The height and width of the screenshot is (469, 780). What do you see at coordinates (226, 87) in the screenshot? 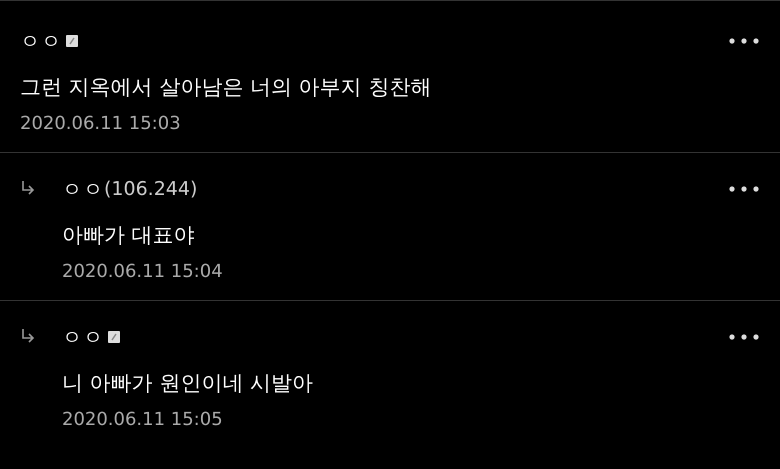
I see `comment-text: 그런 지옥에서 살아남은 너의 아부지 칭찬해` at bounding box center [226, 87].